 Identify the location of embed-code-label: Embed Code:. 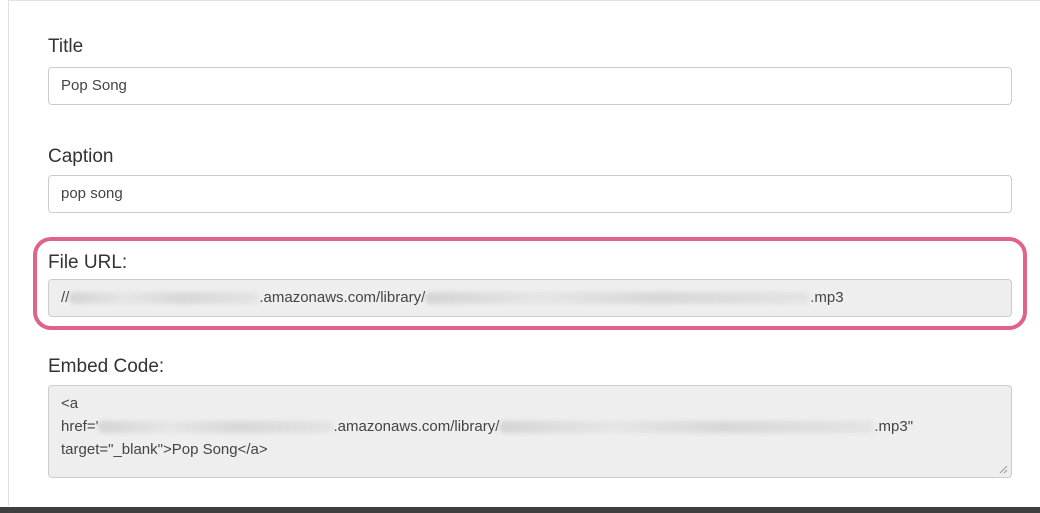
(106, 366).